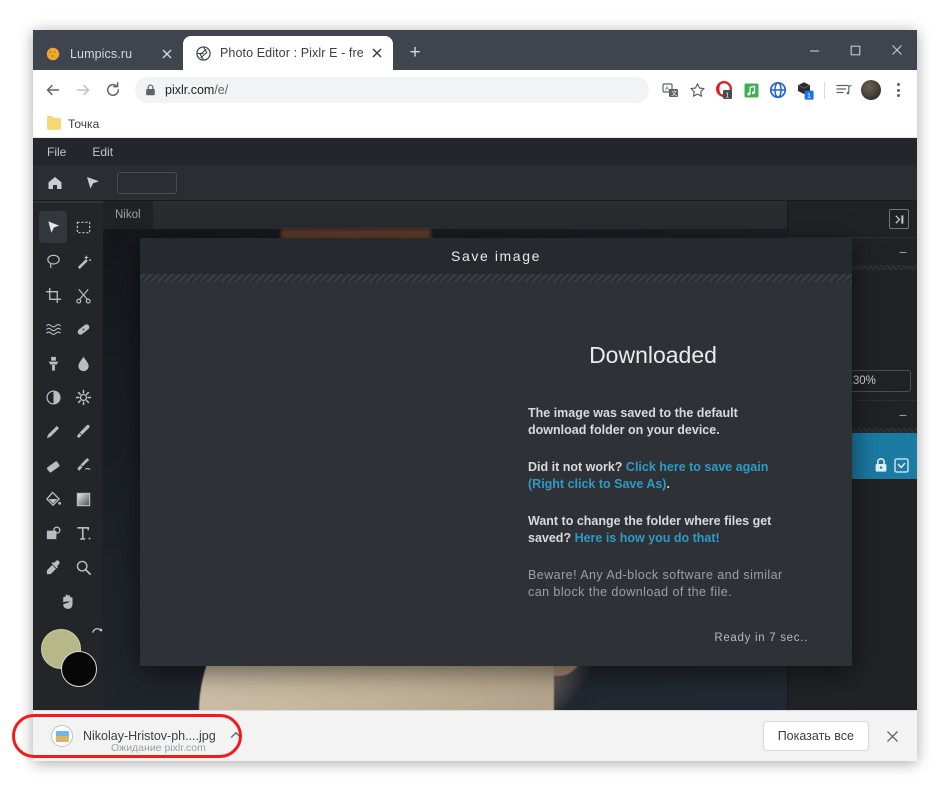  Describe the element at coordinates (83, 499) in the screenshot. I see `gradient-tool` at that location.